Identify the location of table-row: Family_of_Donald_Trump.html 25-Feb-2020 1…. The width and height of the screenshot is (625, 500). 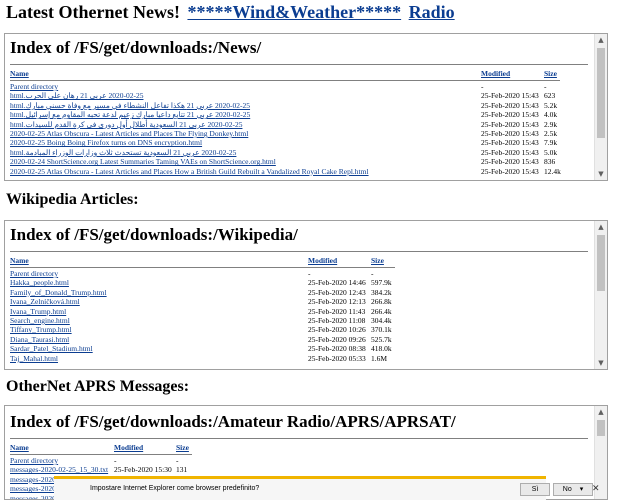
(225, 292).